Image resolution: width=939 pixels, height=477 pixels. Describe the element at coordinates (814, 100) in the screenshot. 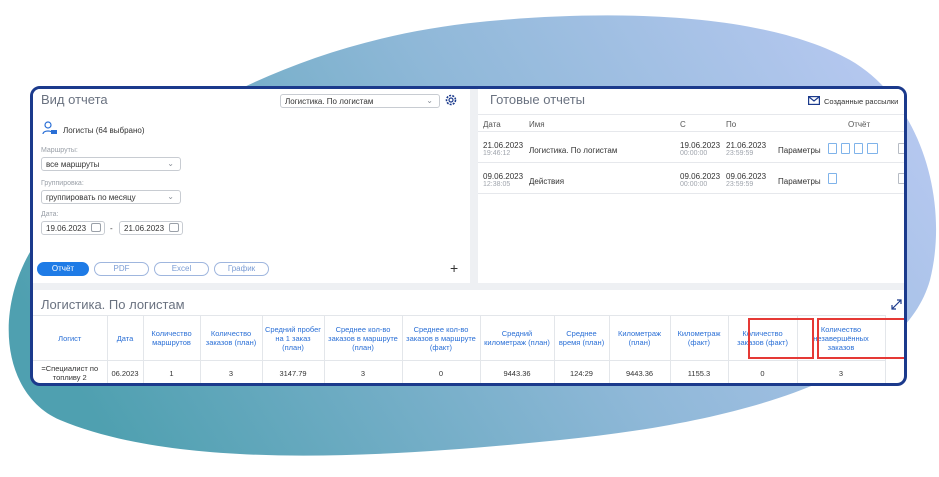

I see `mail-icon` at that location.